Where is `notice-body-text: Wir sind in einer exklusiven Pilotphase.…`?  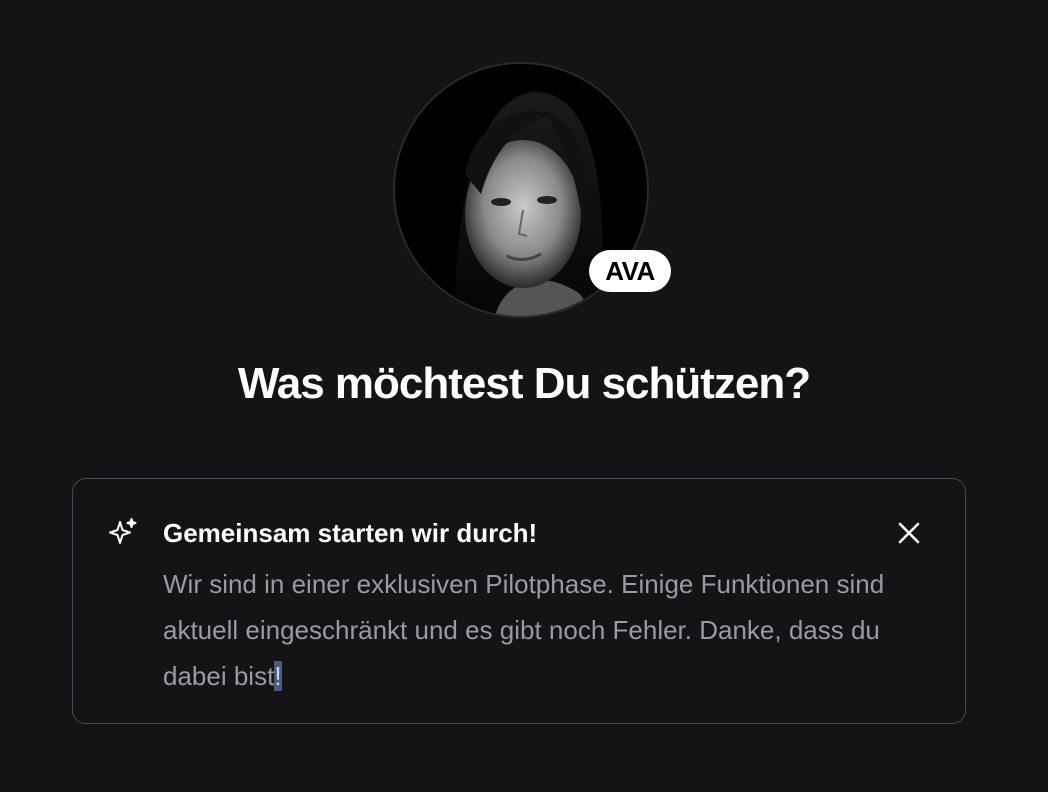 notice-body-text: Wir sind in einer exklusiven Pilotphase.… is located at coordinates (524, 630).